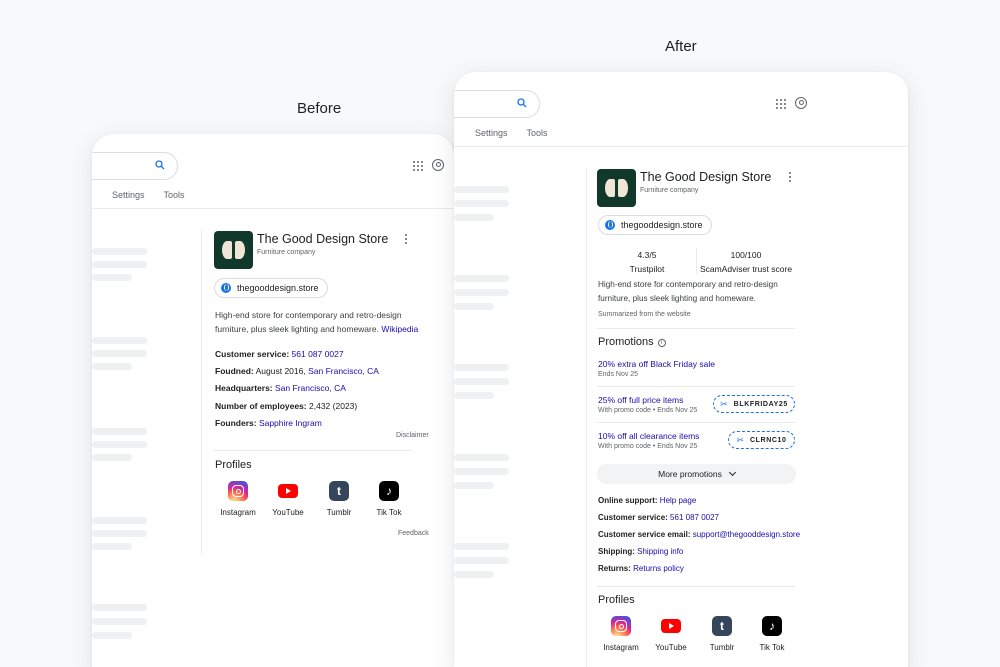  What do you see at coordinates (661, 343) in the screenshot?
I see `info-icon: i` at bounding box center [661, 343].